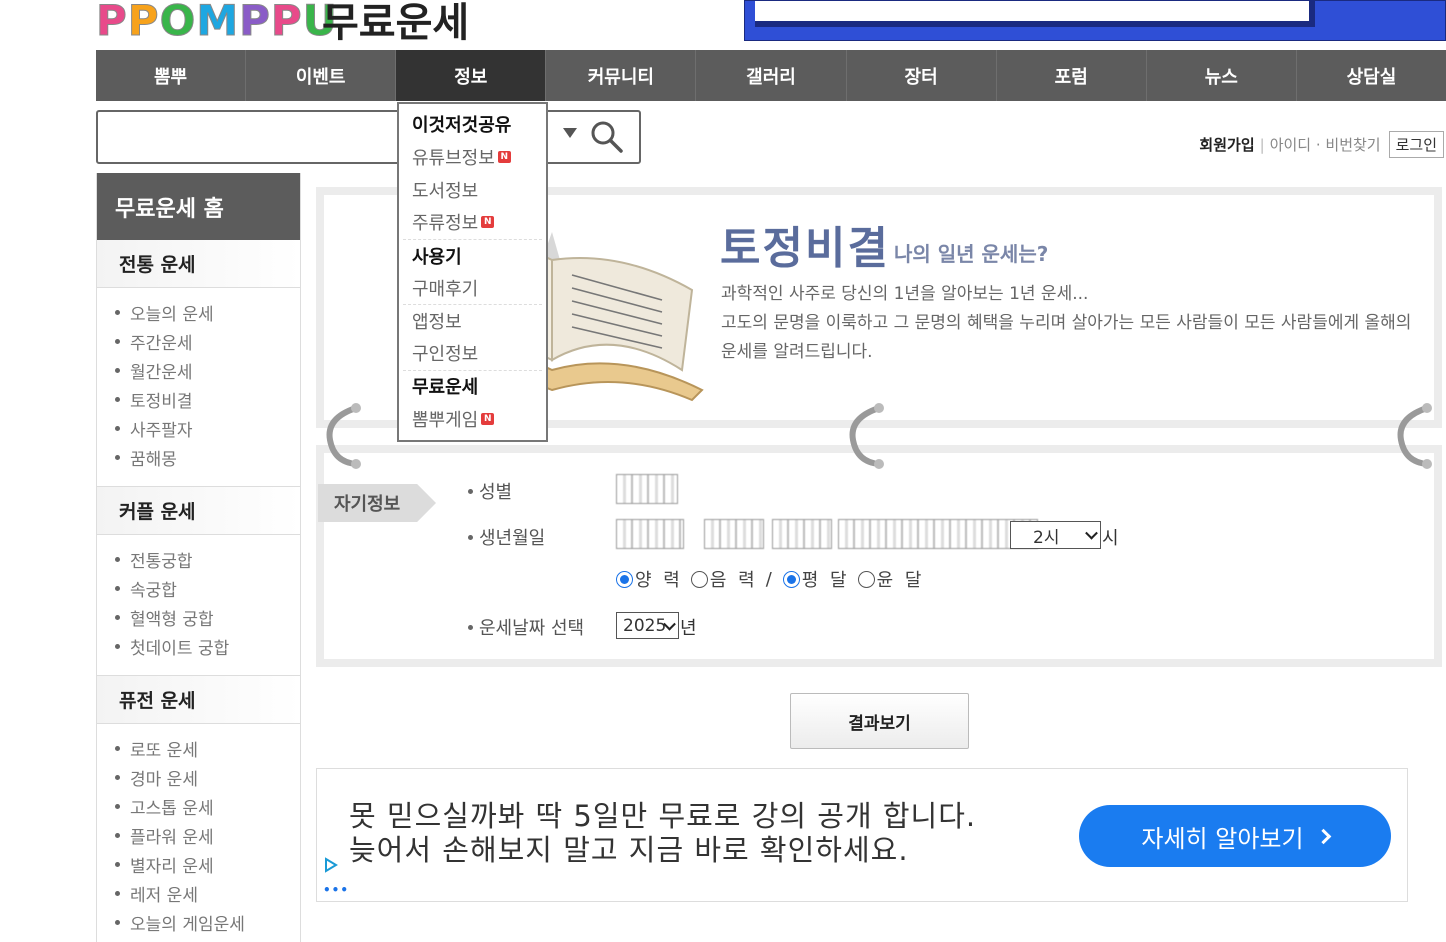  What do you see at coordinates (699, 579) in the screenshot?
I see `lunar-radio` at bounding box center [699, 579].